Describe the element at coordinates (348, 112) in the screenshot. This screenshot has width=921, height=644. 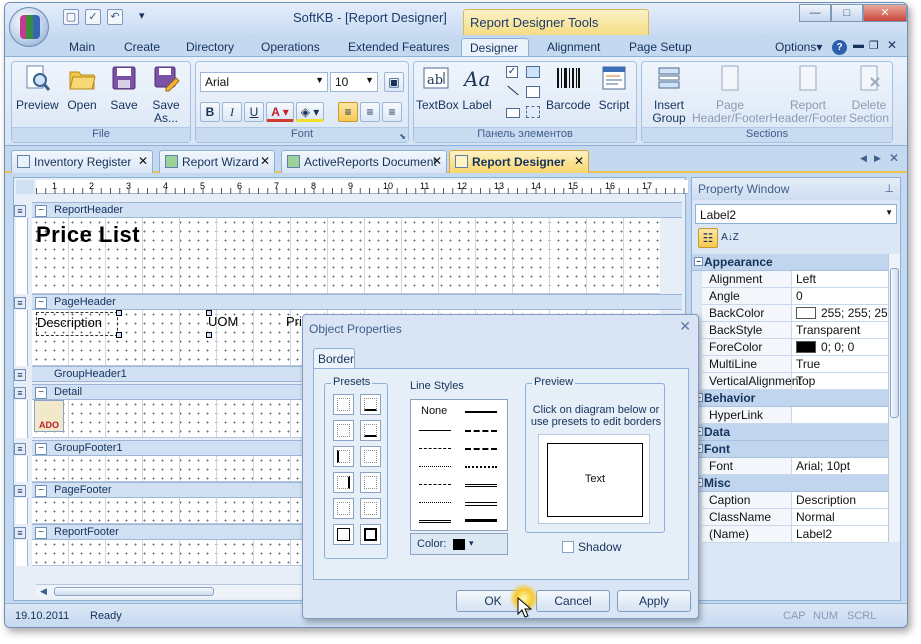
I see `align-left-button: ≡` at that location.